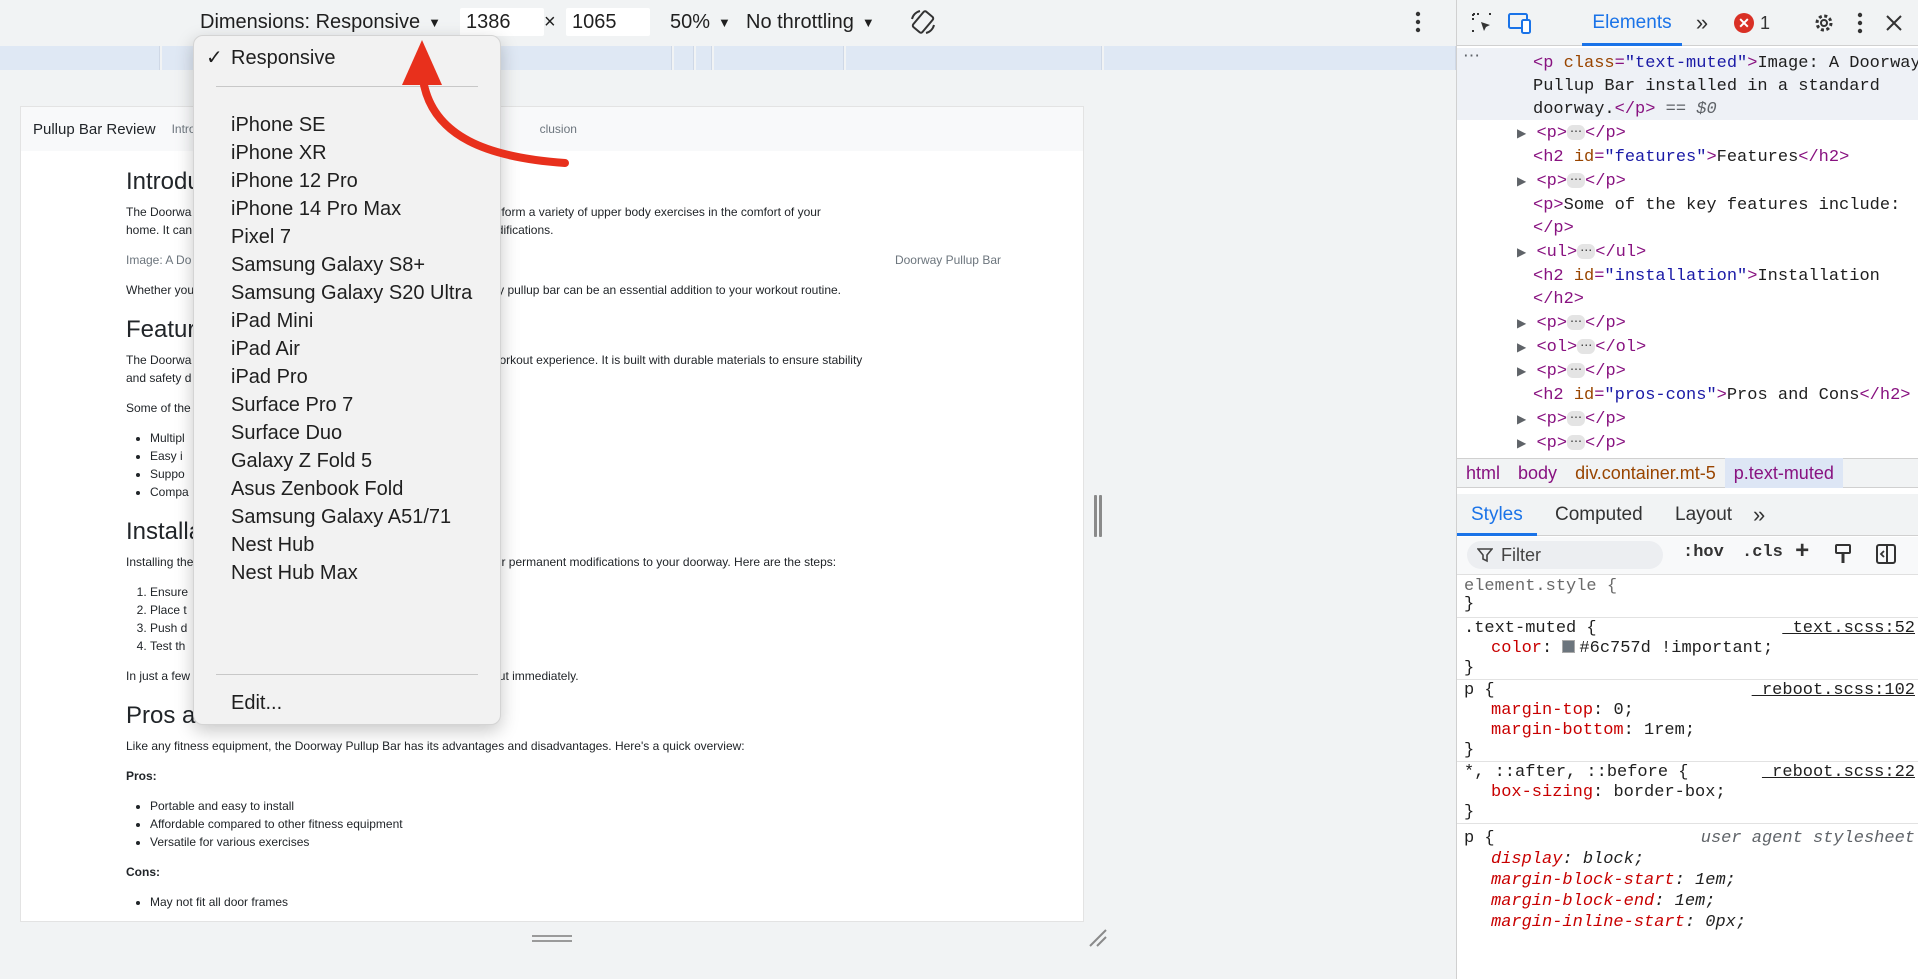 The image size is (1918, 979). Describe the element at coordinates (184, 129) in the screenshot. I see `nav-link-intro: Intro` at that location.